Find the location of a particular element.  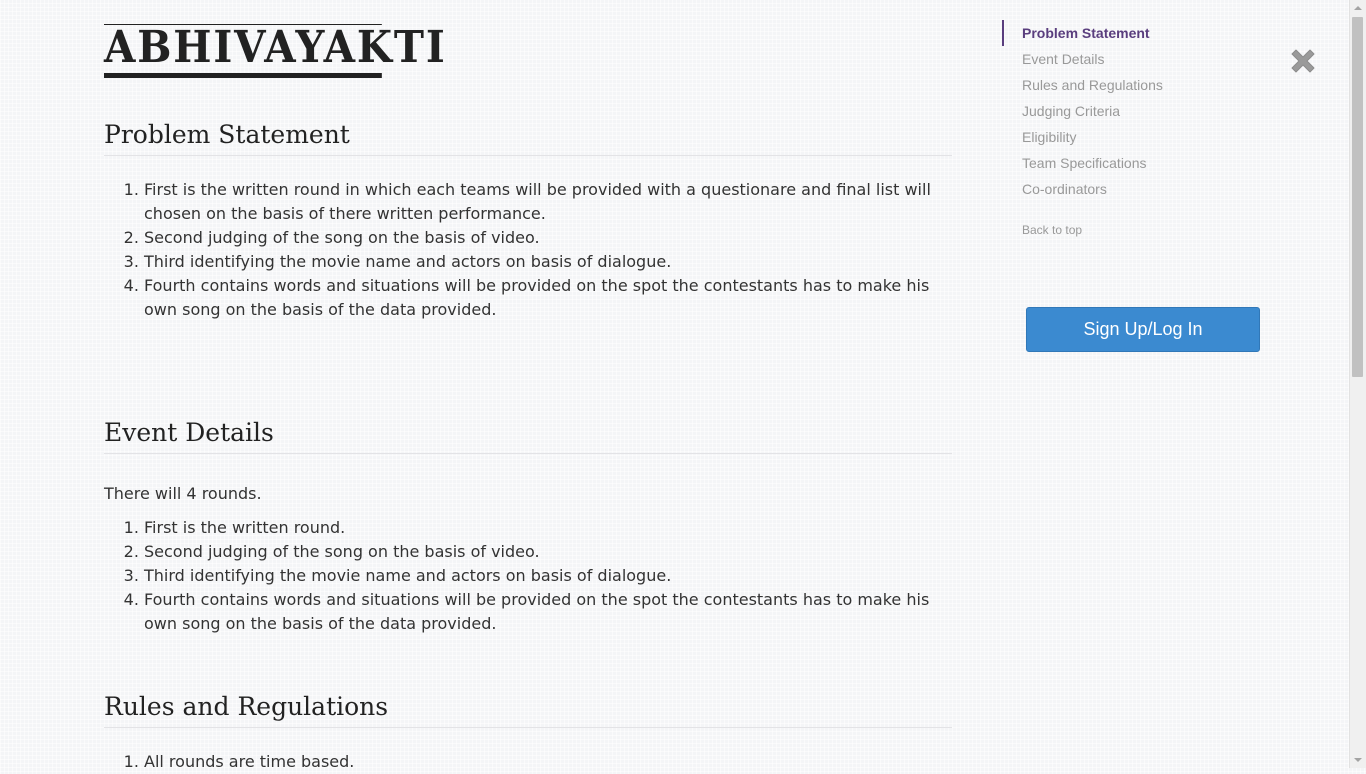

section-heading: Event Details is located at coordinates (528, 433).